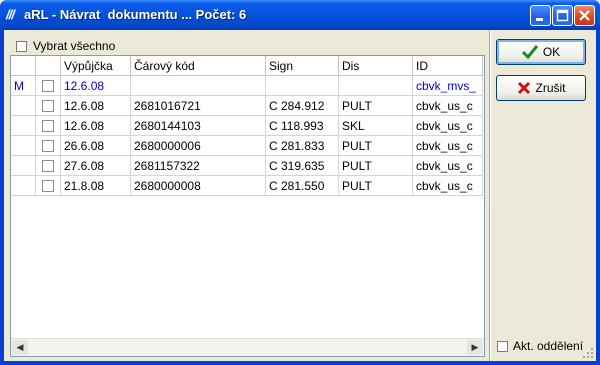 Image resolution: width=600 pixels, height=365 pixels. Describe the element at coordinates (20, 347) in the screenshot. I see `scroll-left-arrow-icon: ◀` at that location.